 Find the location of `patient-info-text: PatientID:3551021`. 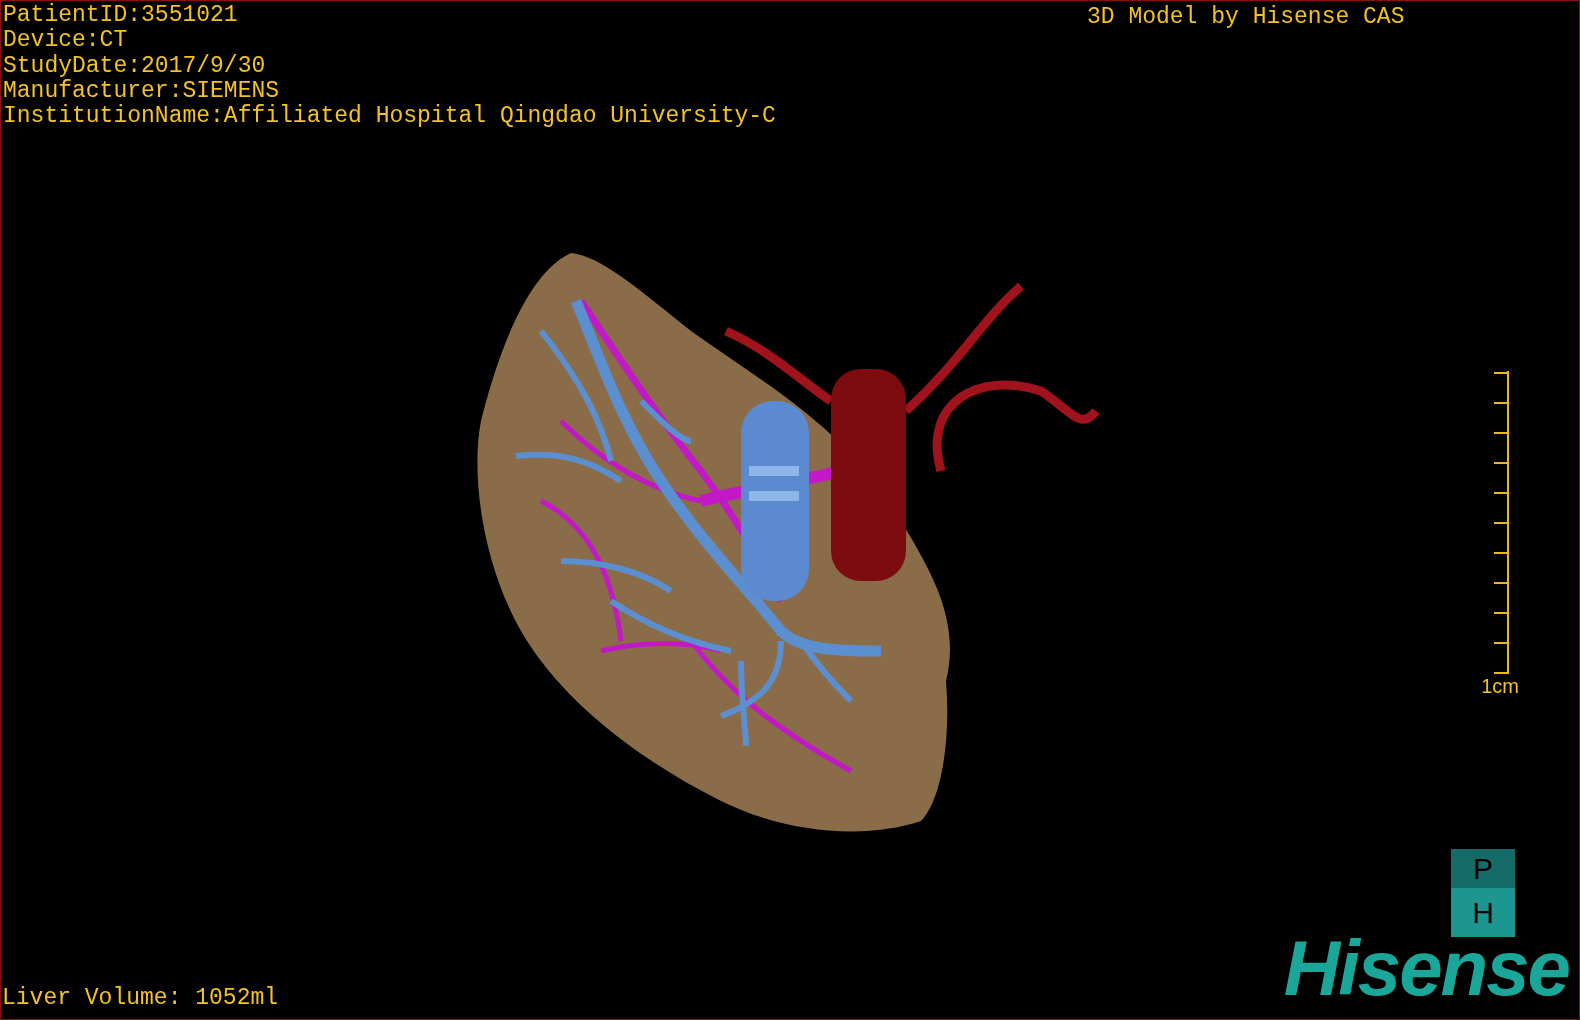

patient-info-text: PatientID:3551021 is located at coordinates (121, 15).